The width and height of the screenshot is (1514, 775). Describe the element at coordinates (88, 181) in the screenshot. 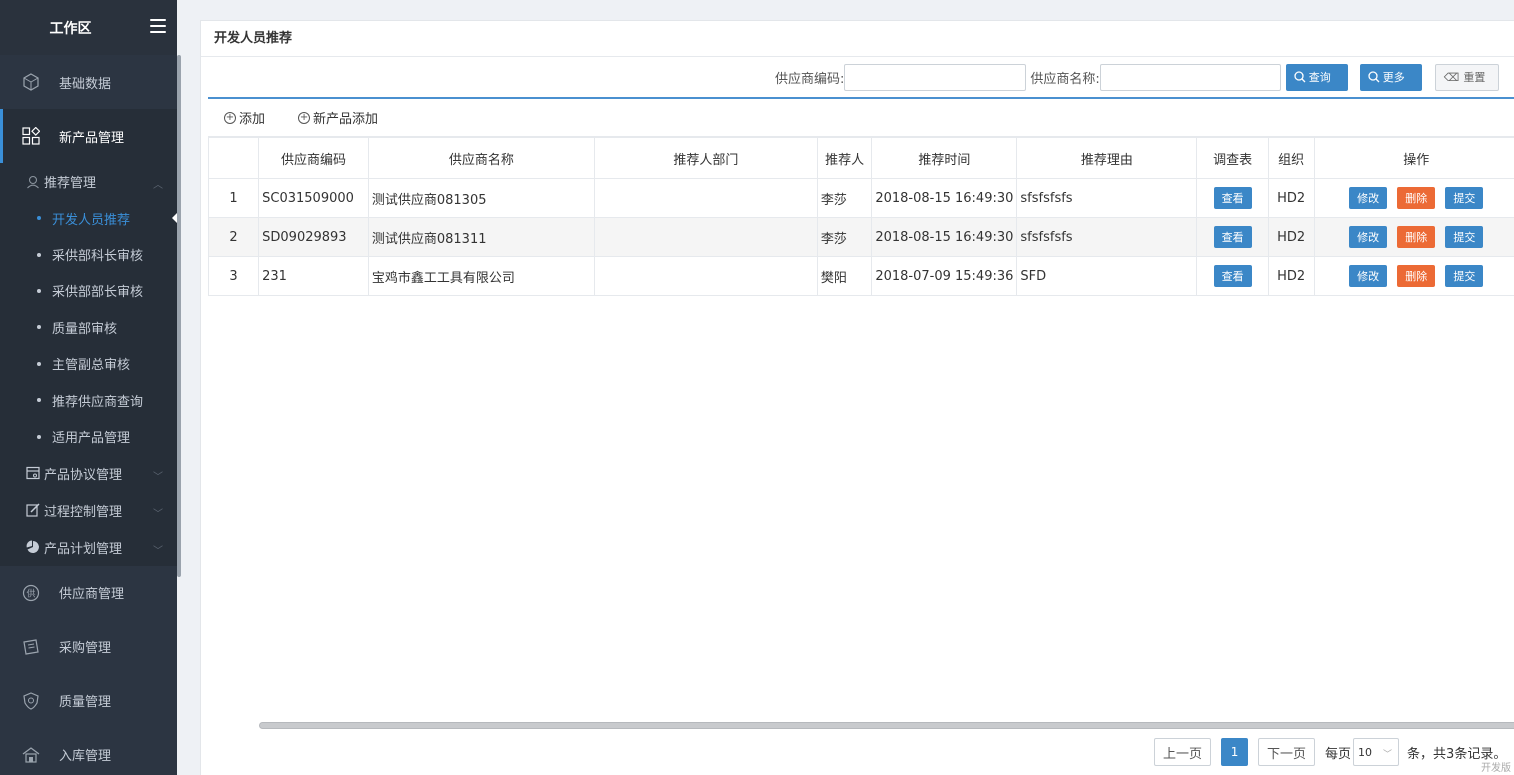

I see `sidebar-subgroup-recommend: 推荐管理 ︿` at that location.